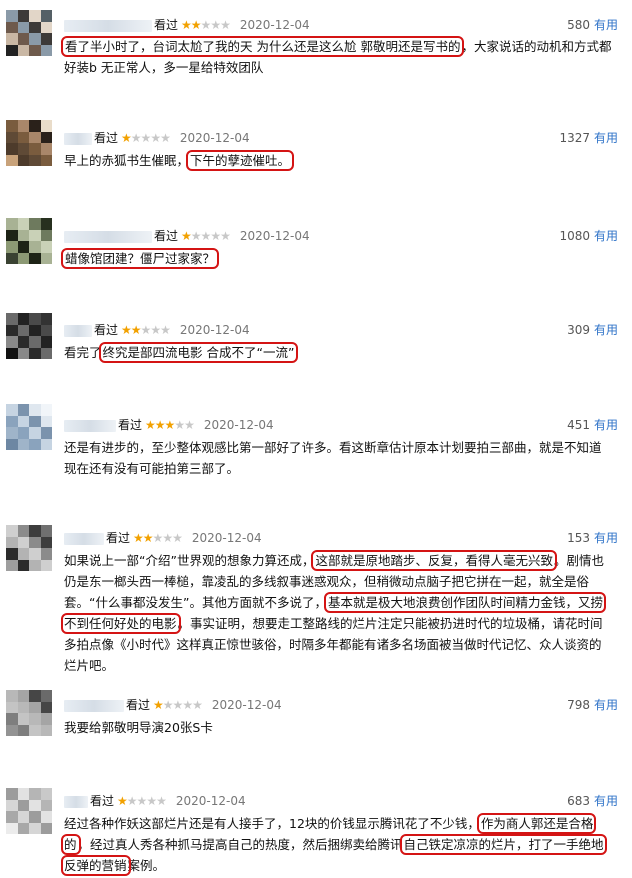 The height and width of the screenshot is (878, 632). Describe the element at coordinates (574, 236) in the screenshot. I see `vote-count: 1080` at that location.